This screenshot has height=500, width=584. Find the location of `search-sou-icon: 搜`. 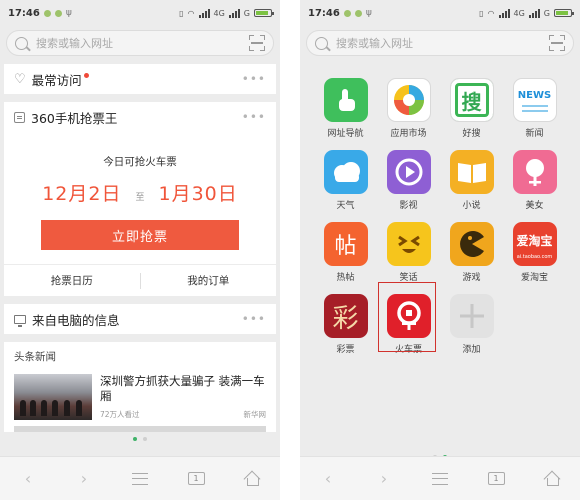

search-sou-icon: 搜 is located at coordinates (471, 100).